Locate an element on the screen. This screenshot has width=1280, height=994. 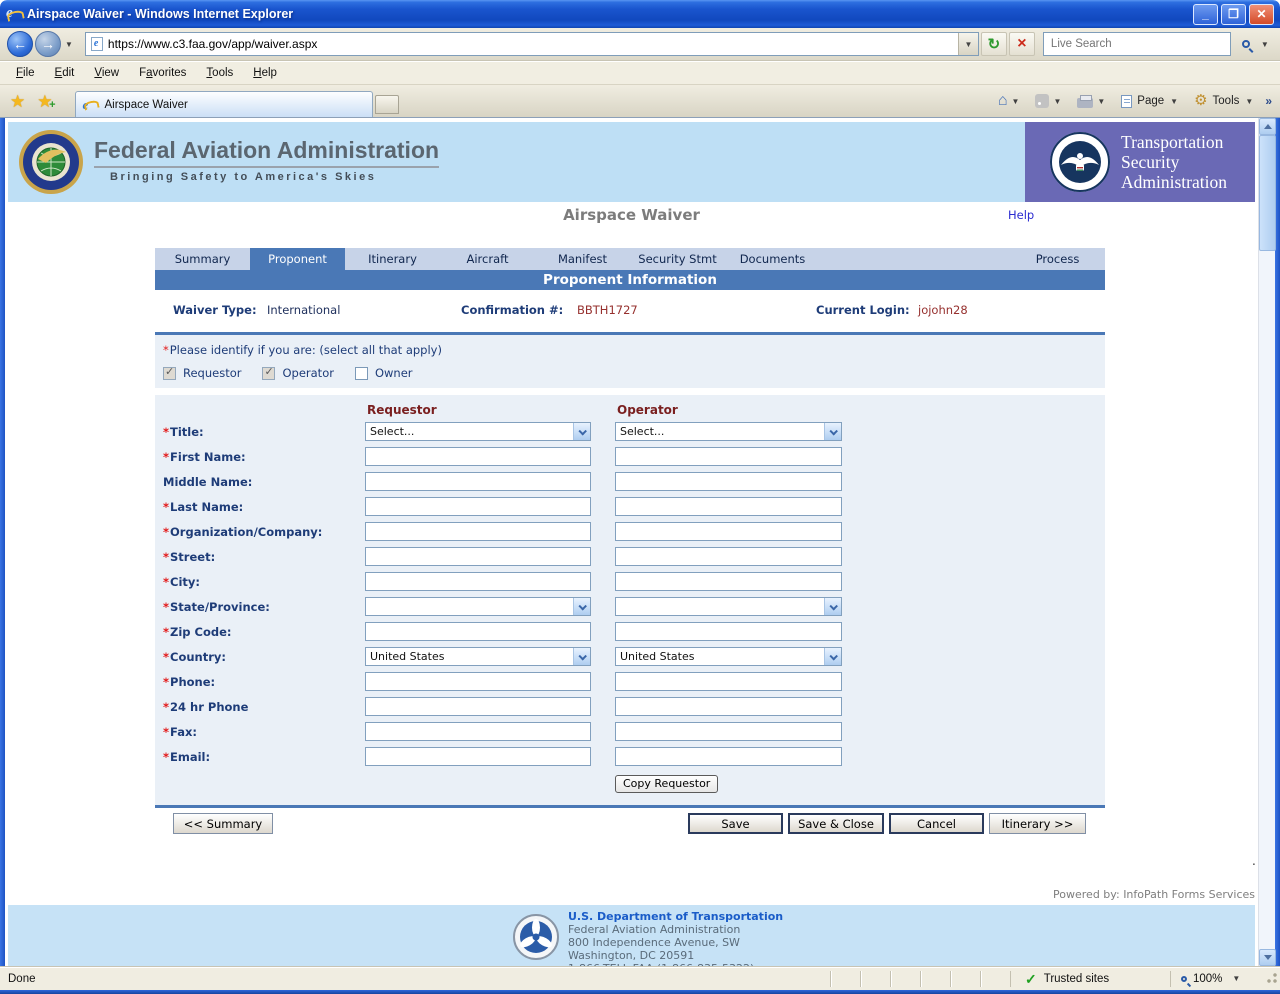
zip-code-requestor-input is located at coordinates (478, 631).